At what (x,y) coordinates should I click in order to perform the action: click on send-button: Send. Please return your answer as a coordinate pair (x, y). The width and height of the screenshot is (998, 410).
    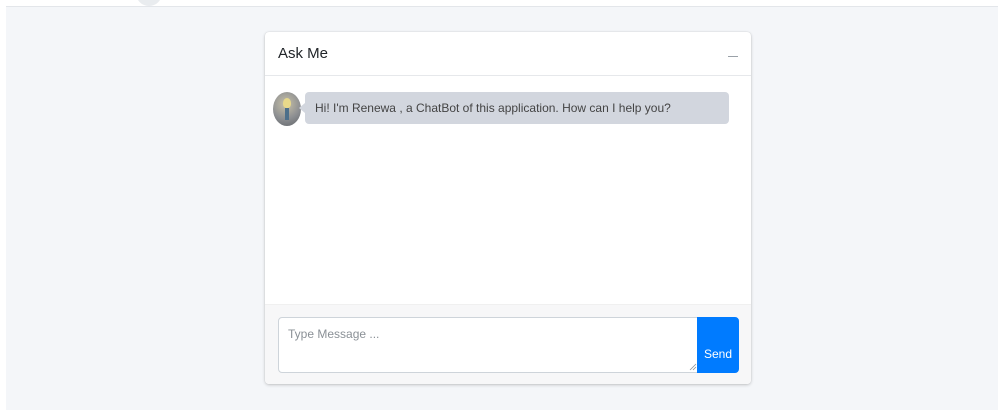
    Looking at the image, I should click on (718, 345).